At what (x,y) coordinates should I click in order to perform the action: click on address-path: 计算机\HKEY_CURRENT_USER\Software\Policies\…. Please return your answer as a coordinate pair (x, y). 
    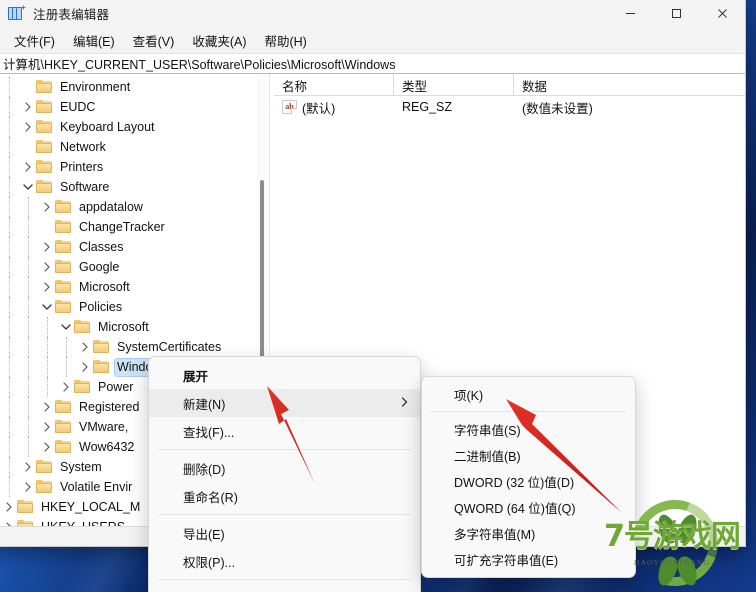
    Looking at the image, I should click on (199, 65).